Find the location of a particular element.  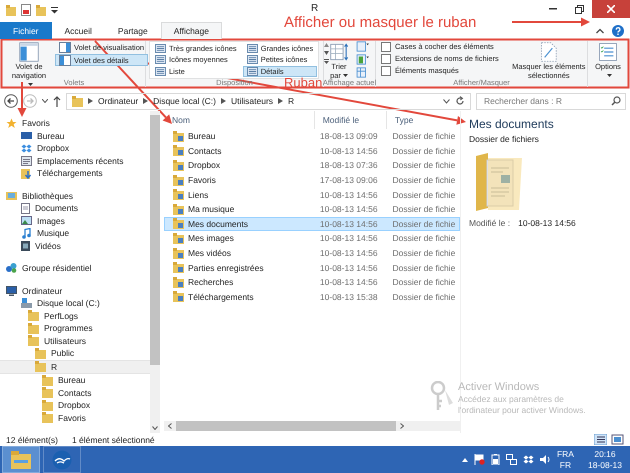

back-icon is located at coordinates (11, 101).